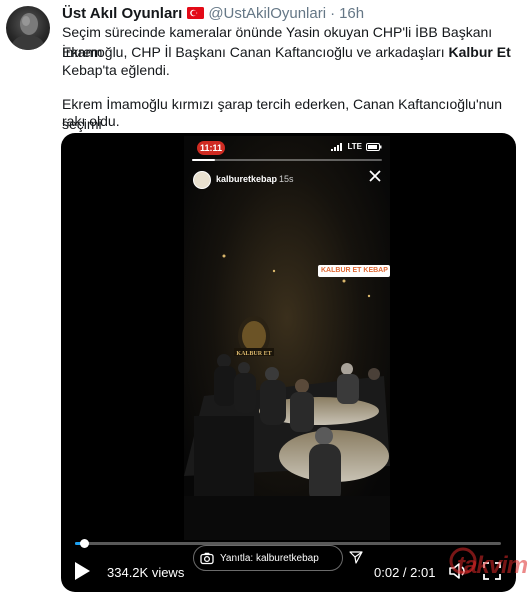  Describe the element at coordinates (202, 180) in the screenshot. I see `story-avatar` at that location.